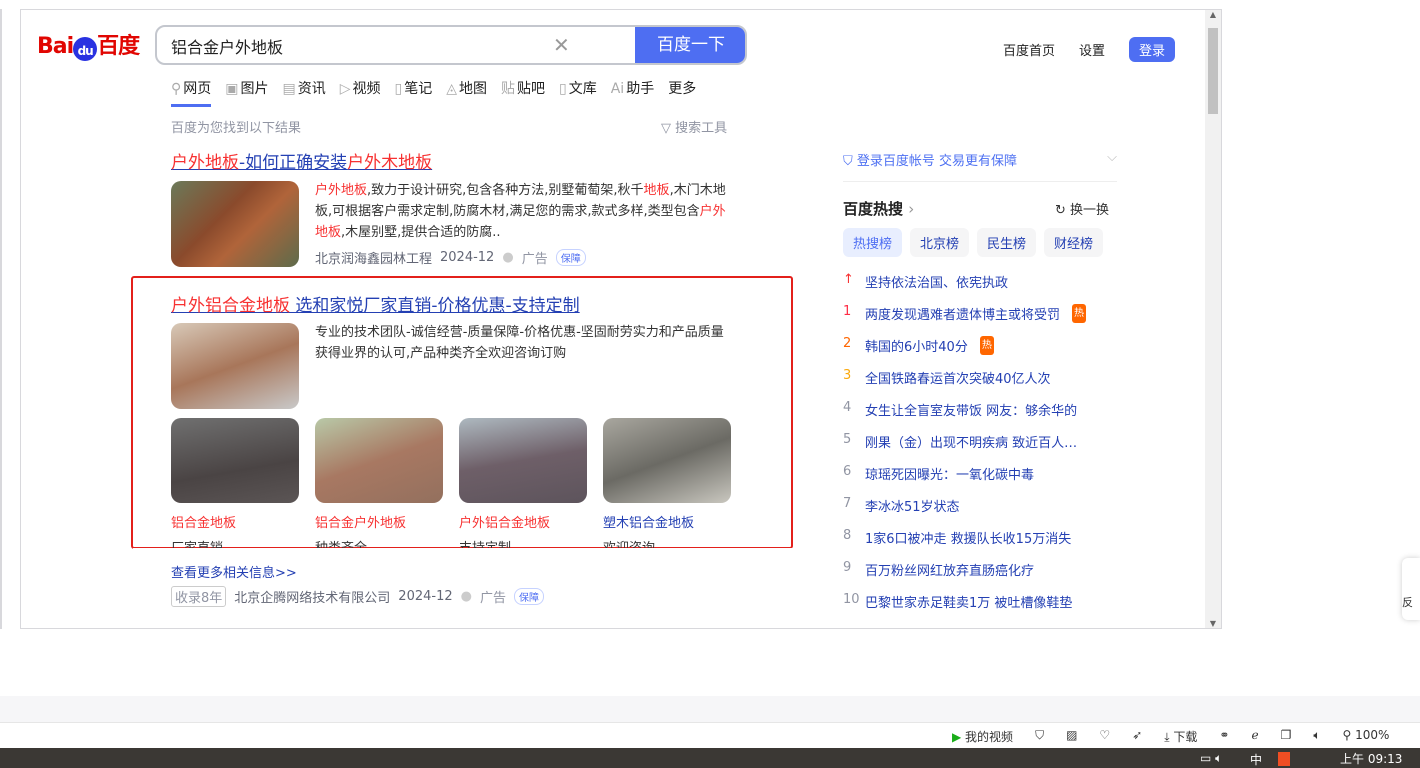 The height and width of the screenshot is (768, 1420). I want to click on hot-item: ↑ 坚持依法治国、依宪执政, so click(925, 281).